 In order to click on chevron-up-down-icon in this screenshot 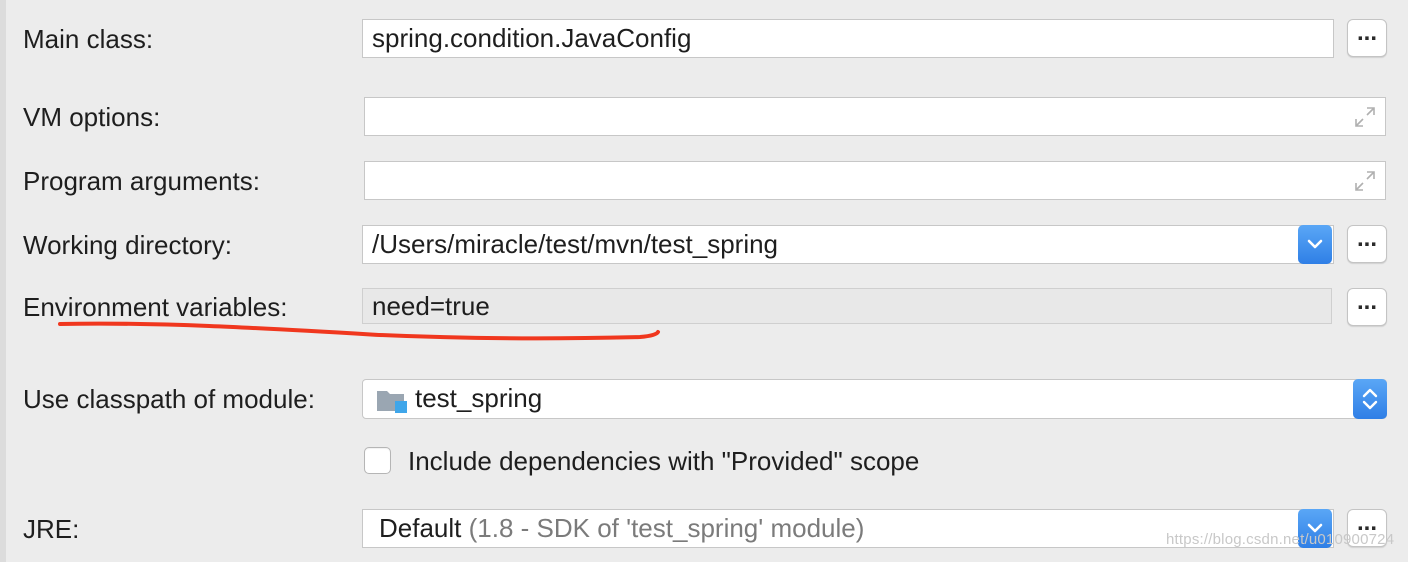, I will do `click(1370, 399)`.